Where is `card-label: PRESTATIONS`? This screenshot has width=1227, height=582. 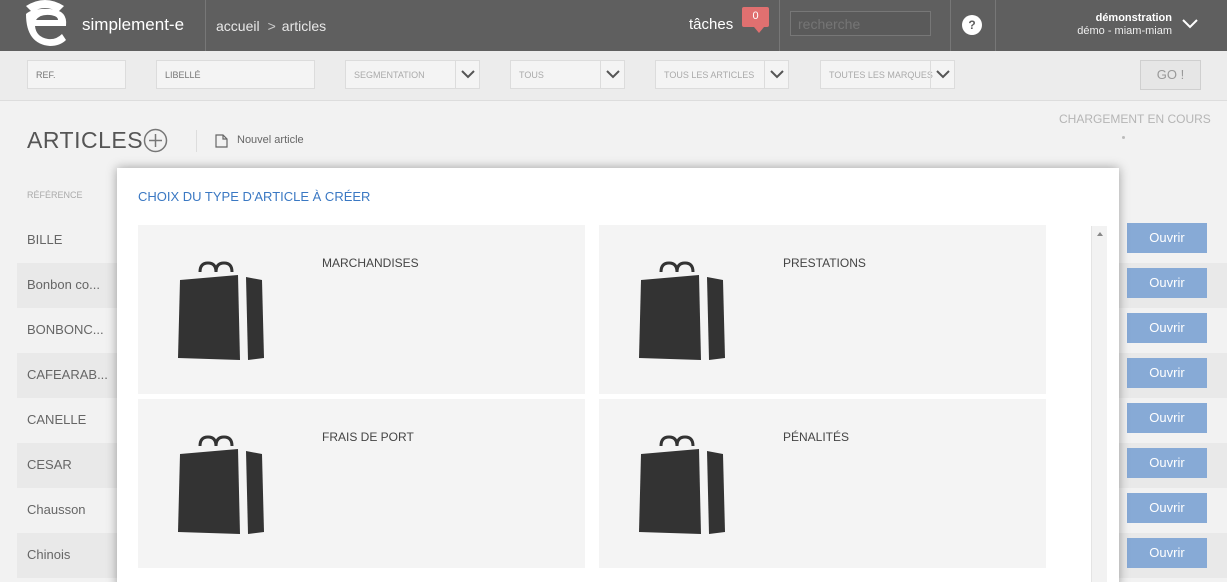
card-label: PRESTATIONS is located at coordinates (824, 263).